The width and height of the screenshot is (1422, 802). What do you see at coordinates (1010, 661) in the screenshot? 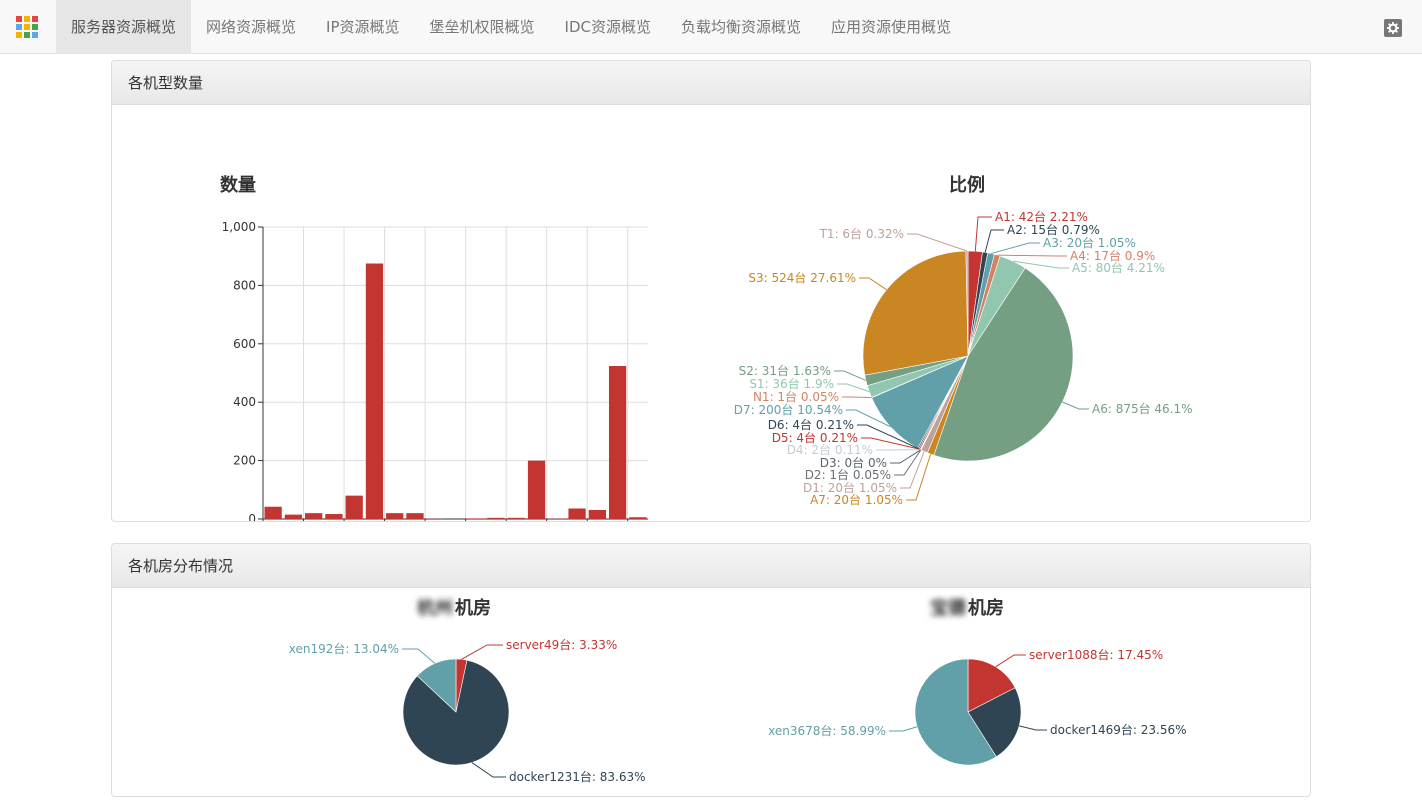
I see `baode-pie-leader-server` at bounding box center [1010, 661].